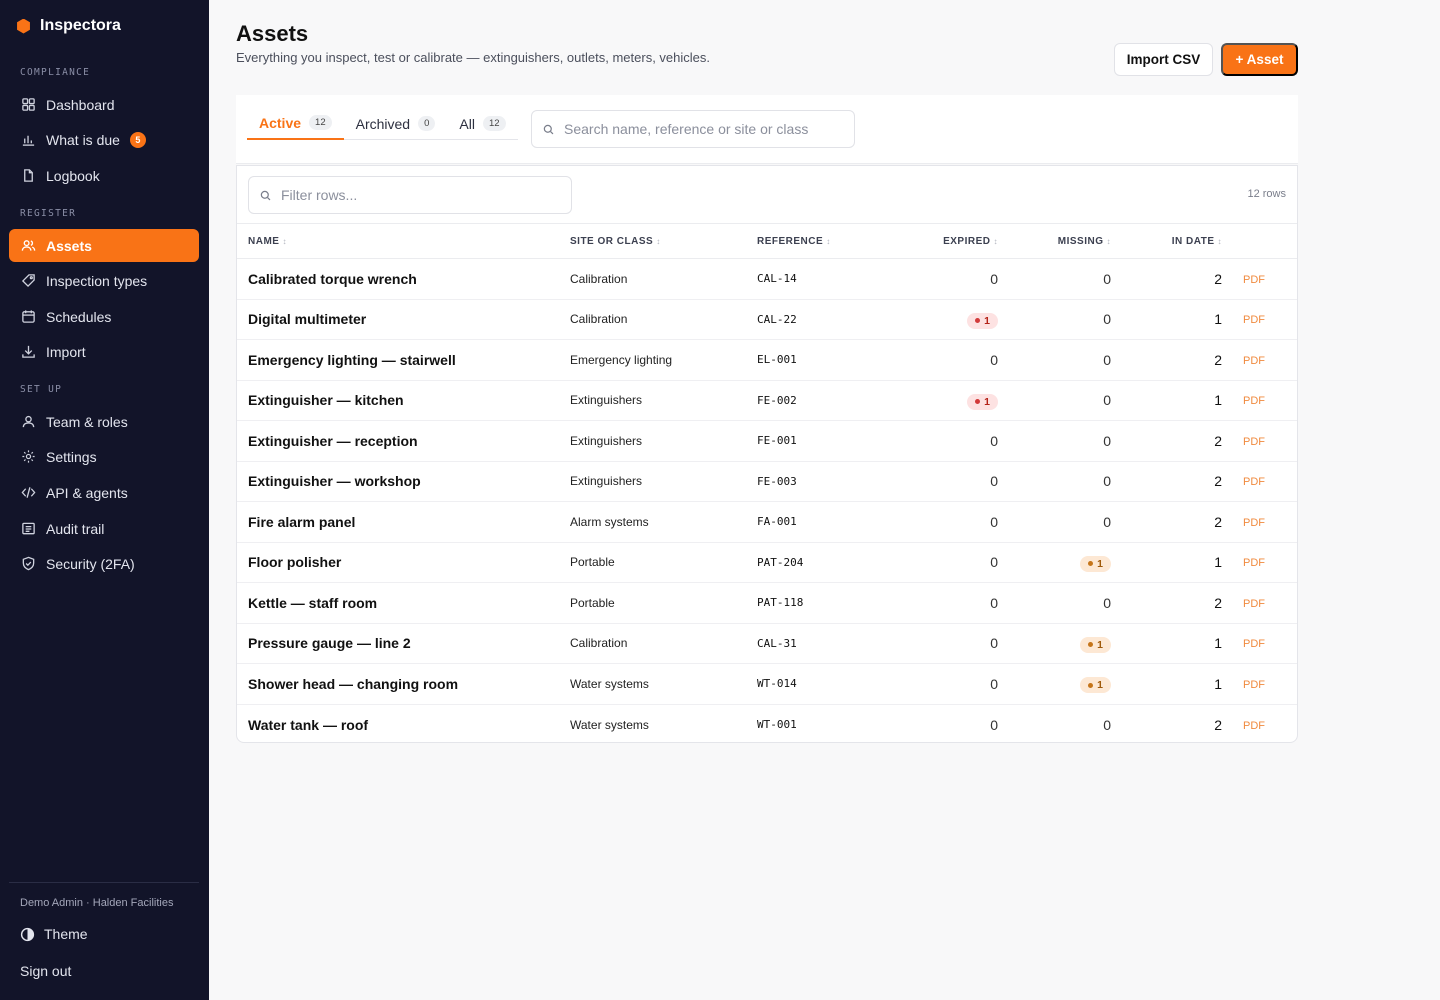  I want to click on column-header-in-date: IN DATE ↕, so click(1166, 241).